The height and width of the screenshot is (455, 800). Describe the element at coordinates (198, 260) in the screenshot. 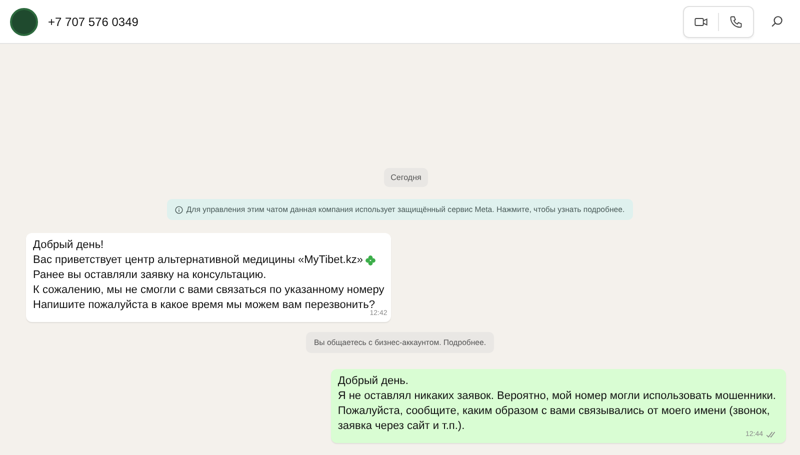

I see `message-text: Вас приветствует центр альтернативной медицины «MyTibet.kz»` at that location.